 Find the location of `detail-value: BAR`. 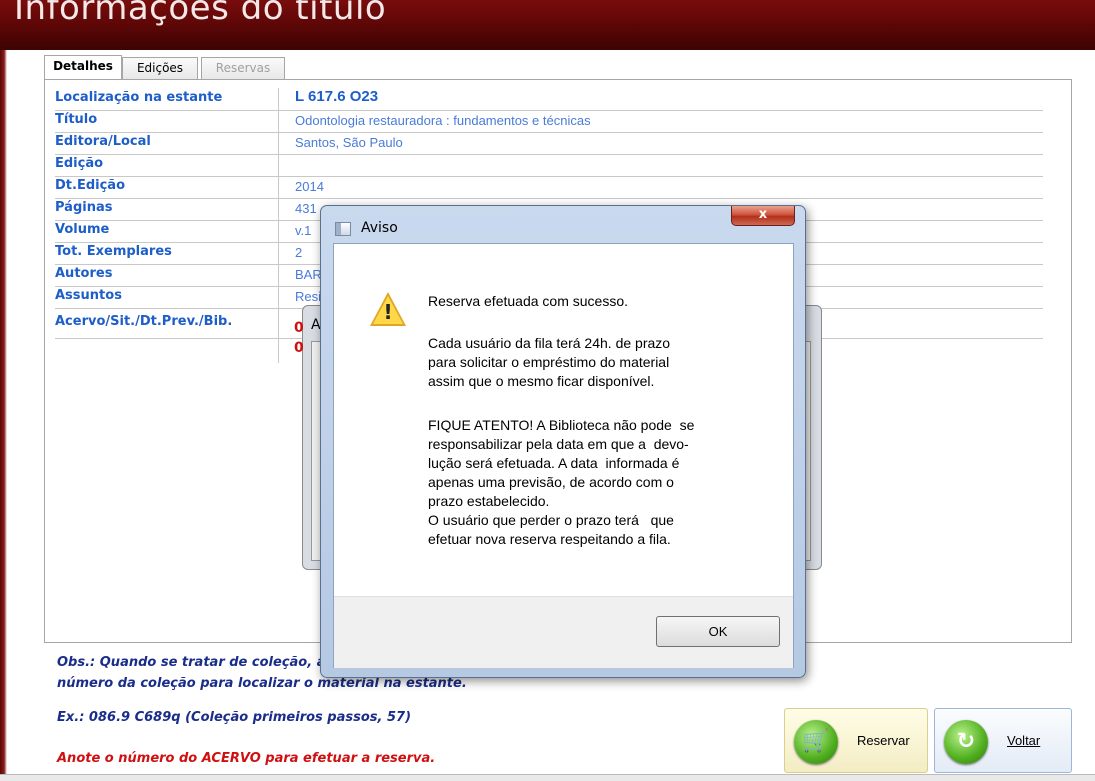

detail-value: BAR is located at coordinates (308, 274).